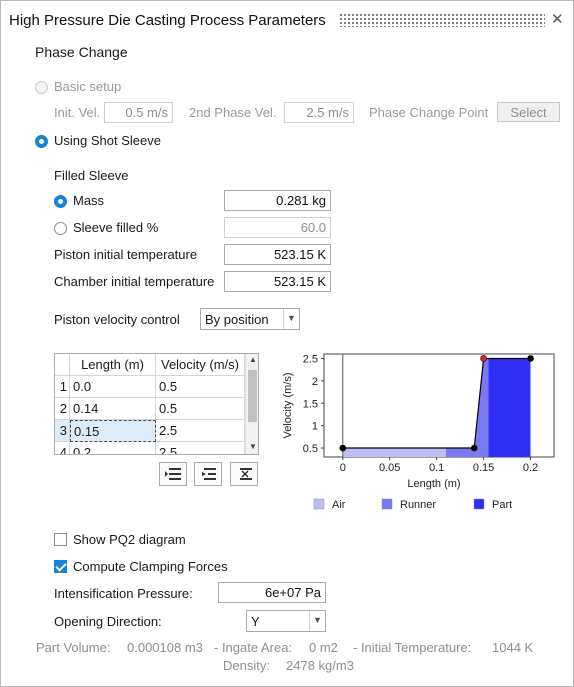  I want to click on opening-direction-dropdown: Y ▼, so click(286, 621).